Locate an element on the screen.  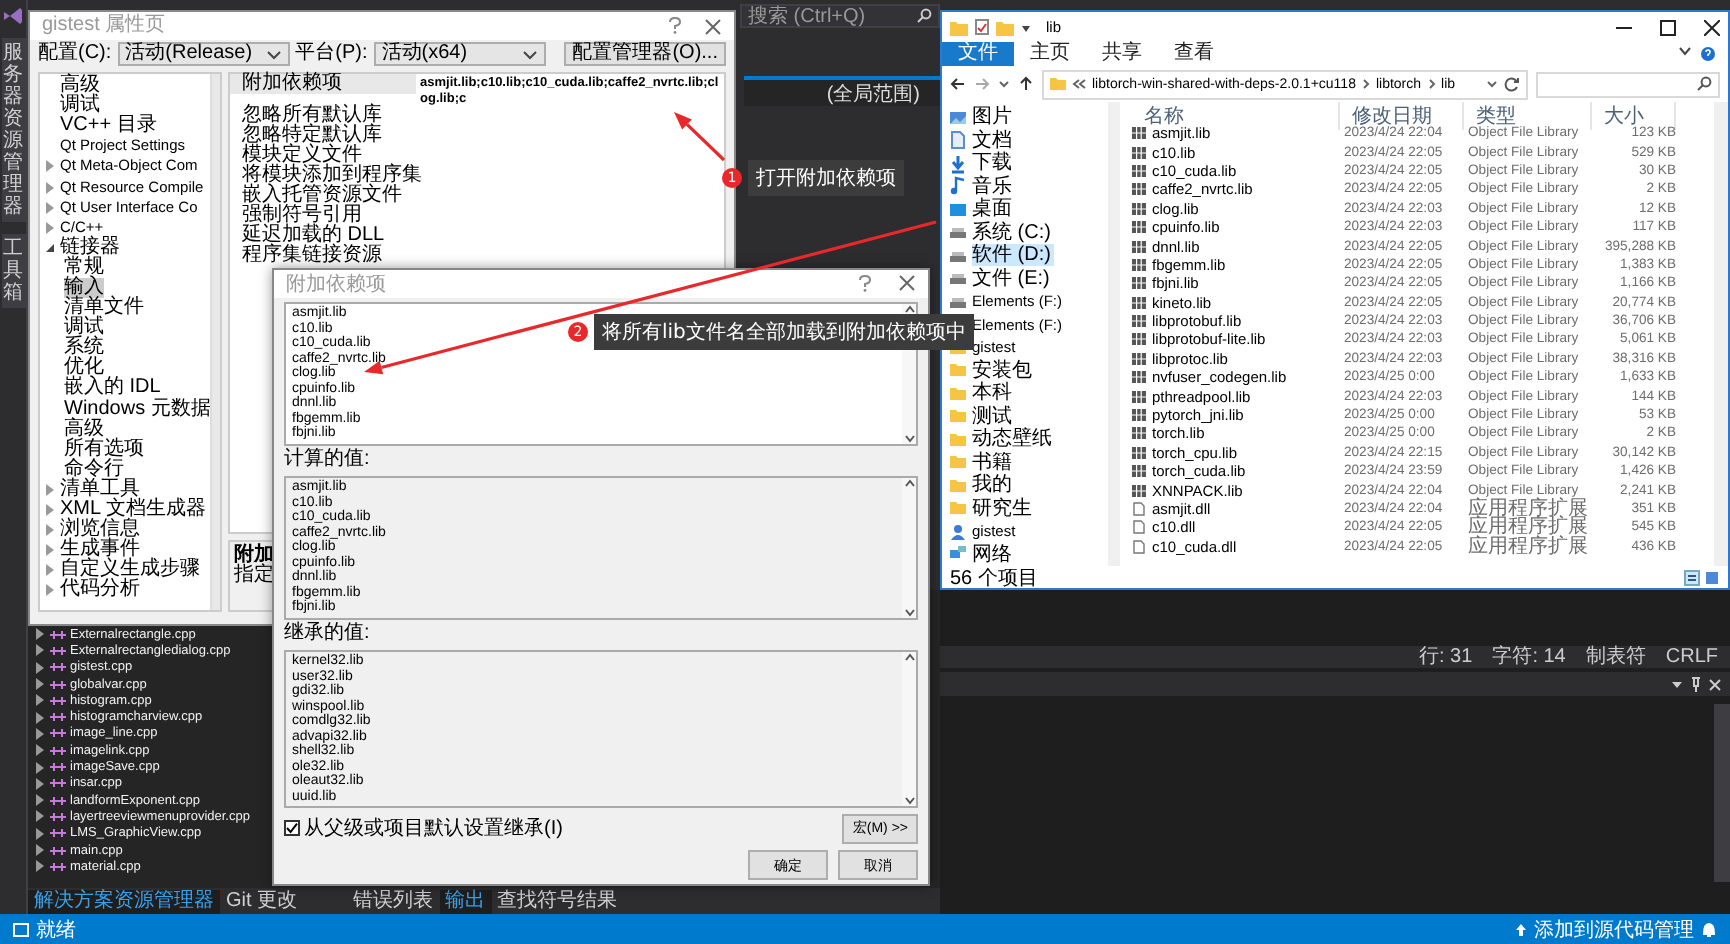
tree-item: 代码分析 is located at coordinates (100, 590).